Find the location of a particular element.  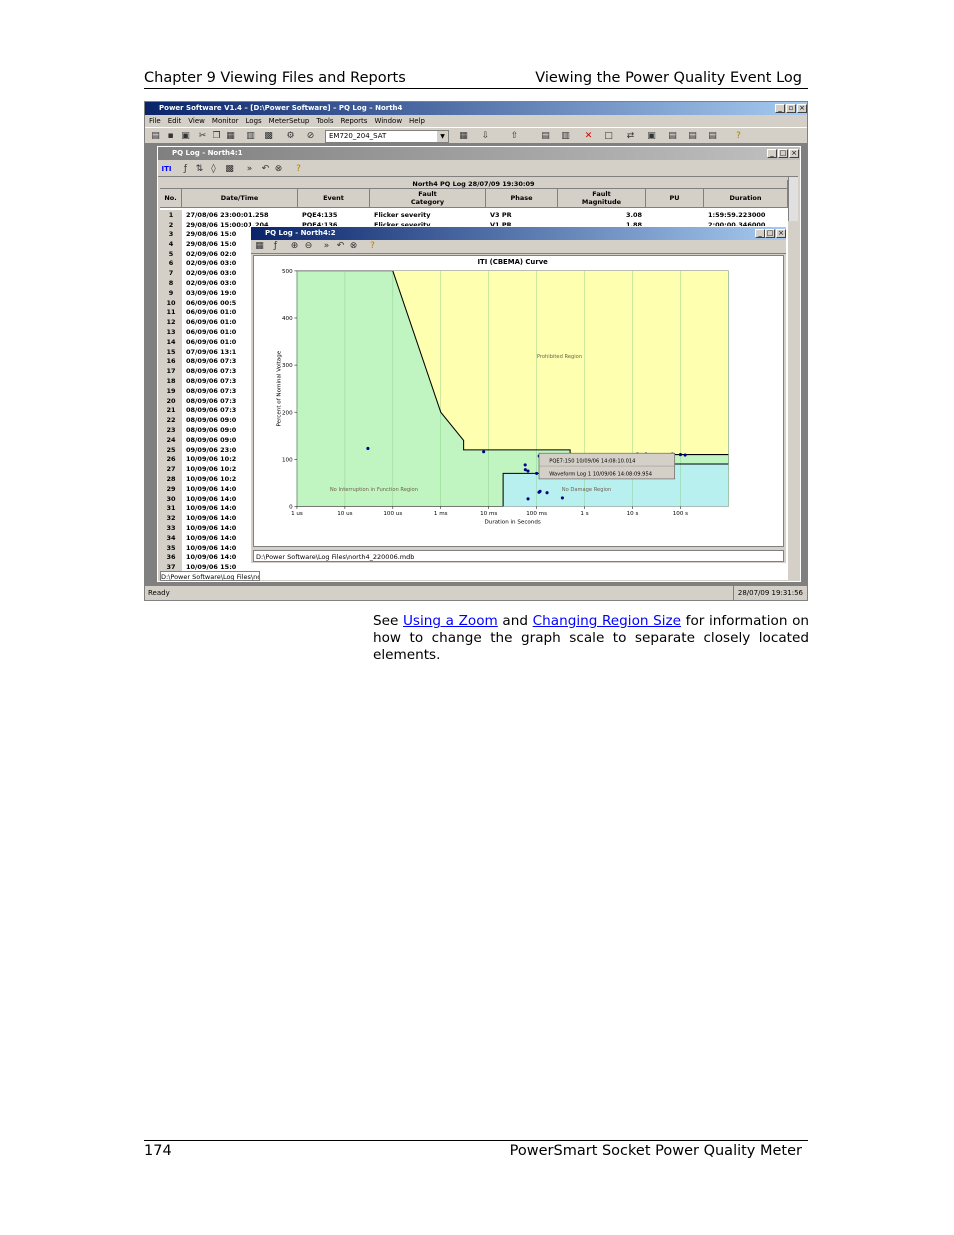

column-header: Fault Category is located at coordinates (428, 198).